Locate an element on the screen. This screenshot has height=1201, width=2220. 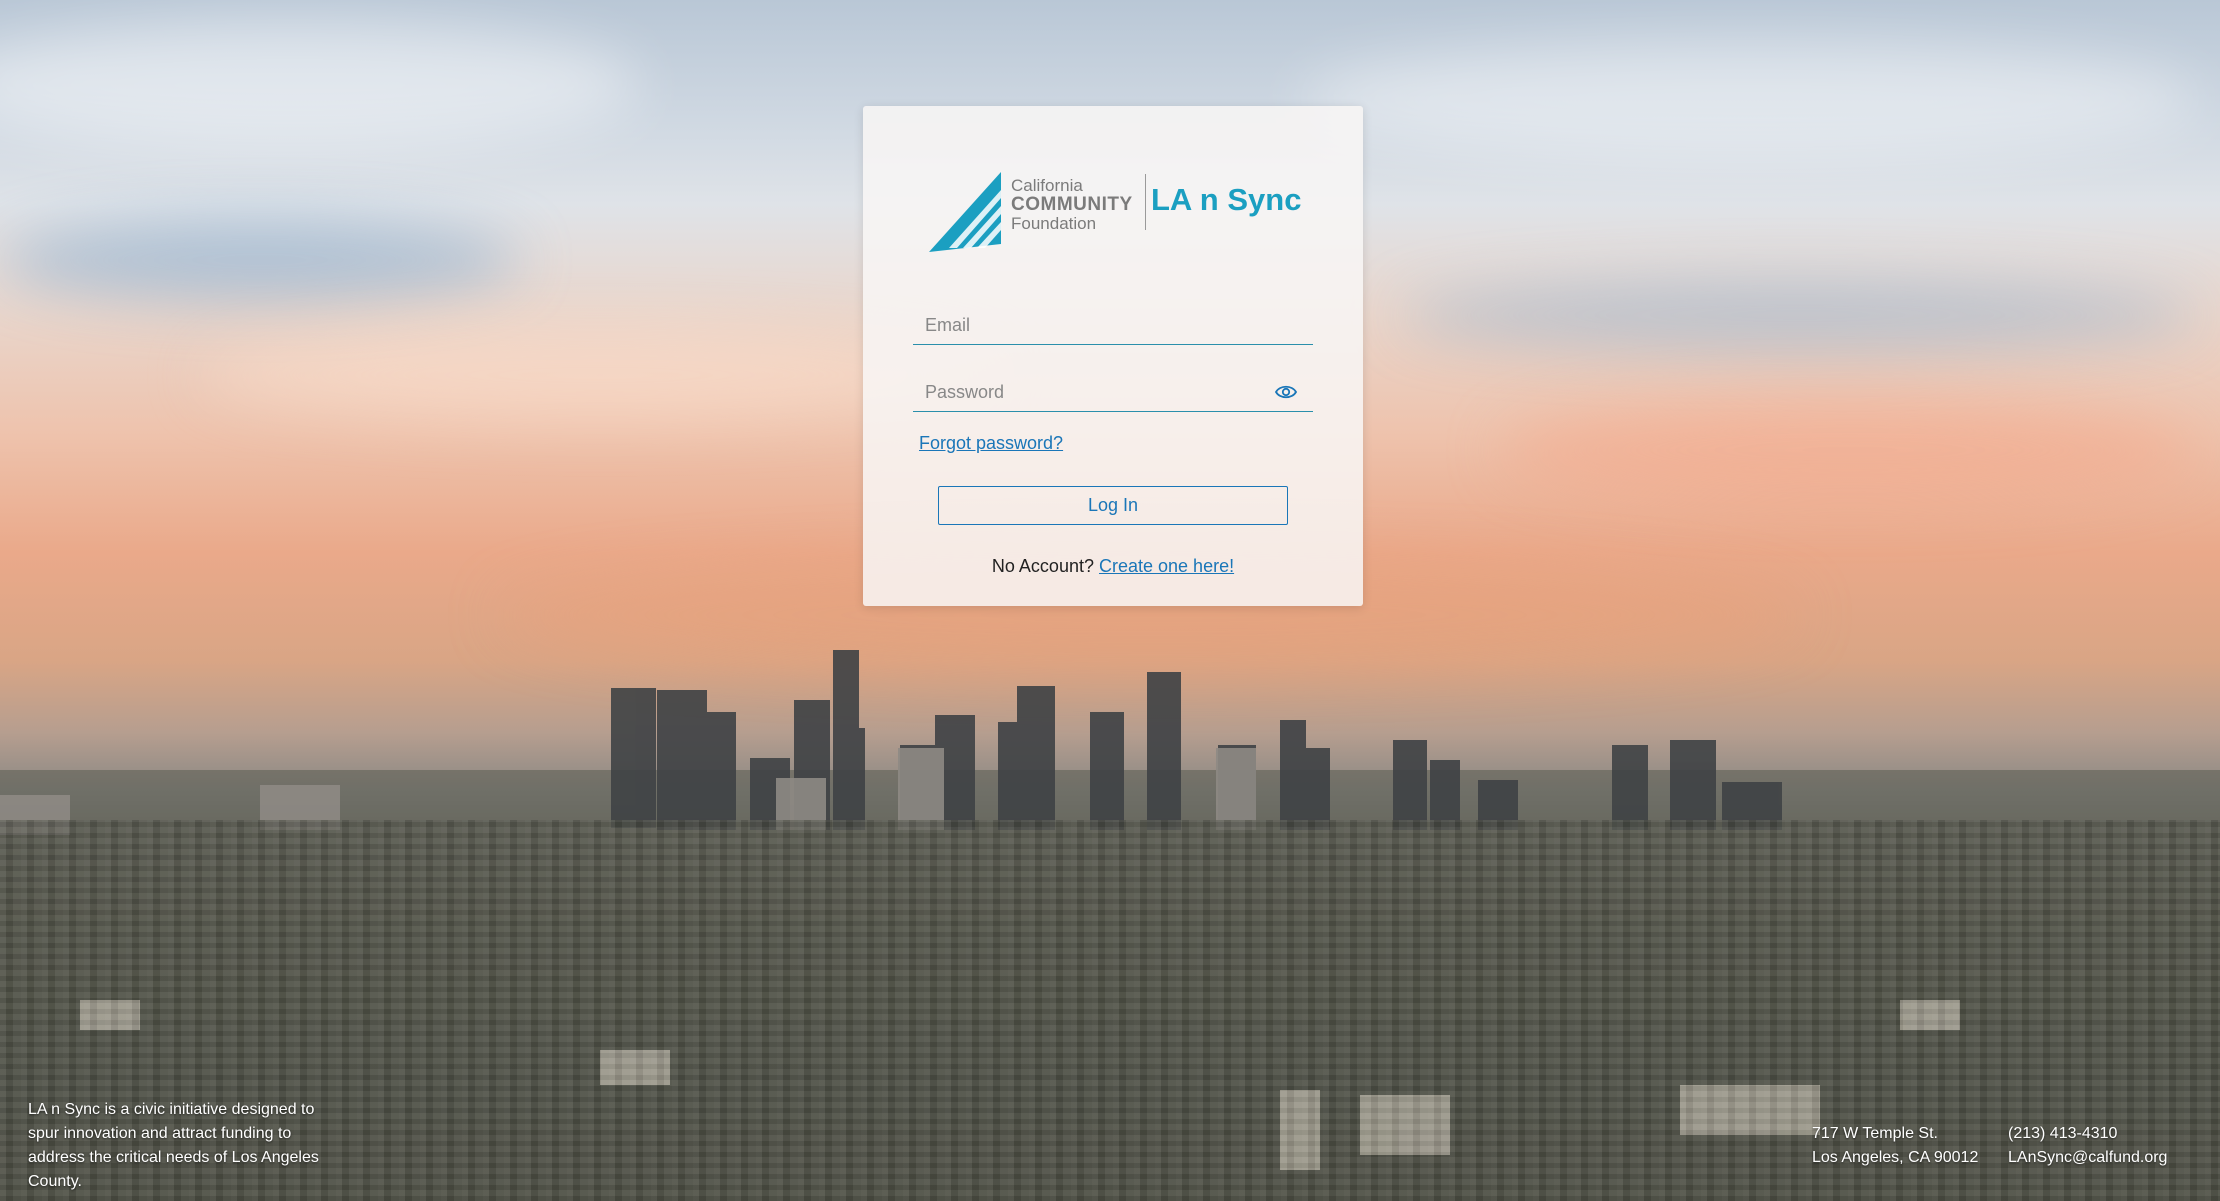
no-account-row: No Account? Create one here! is located at coordinates (1113, 566).